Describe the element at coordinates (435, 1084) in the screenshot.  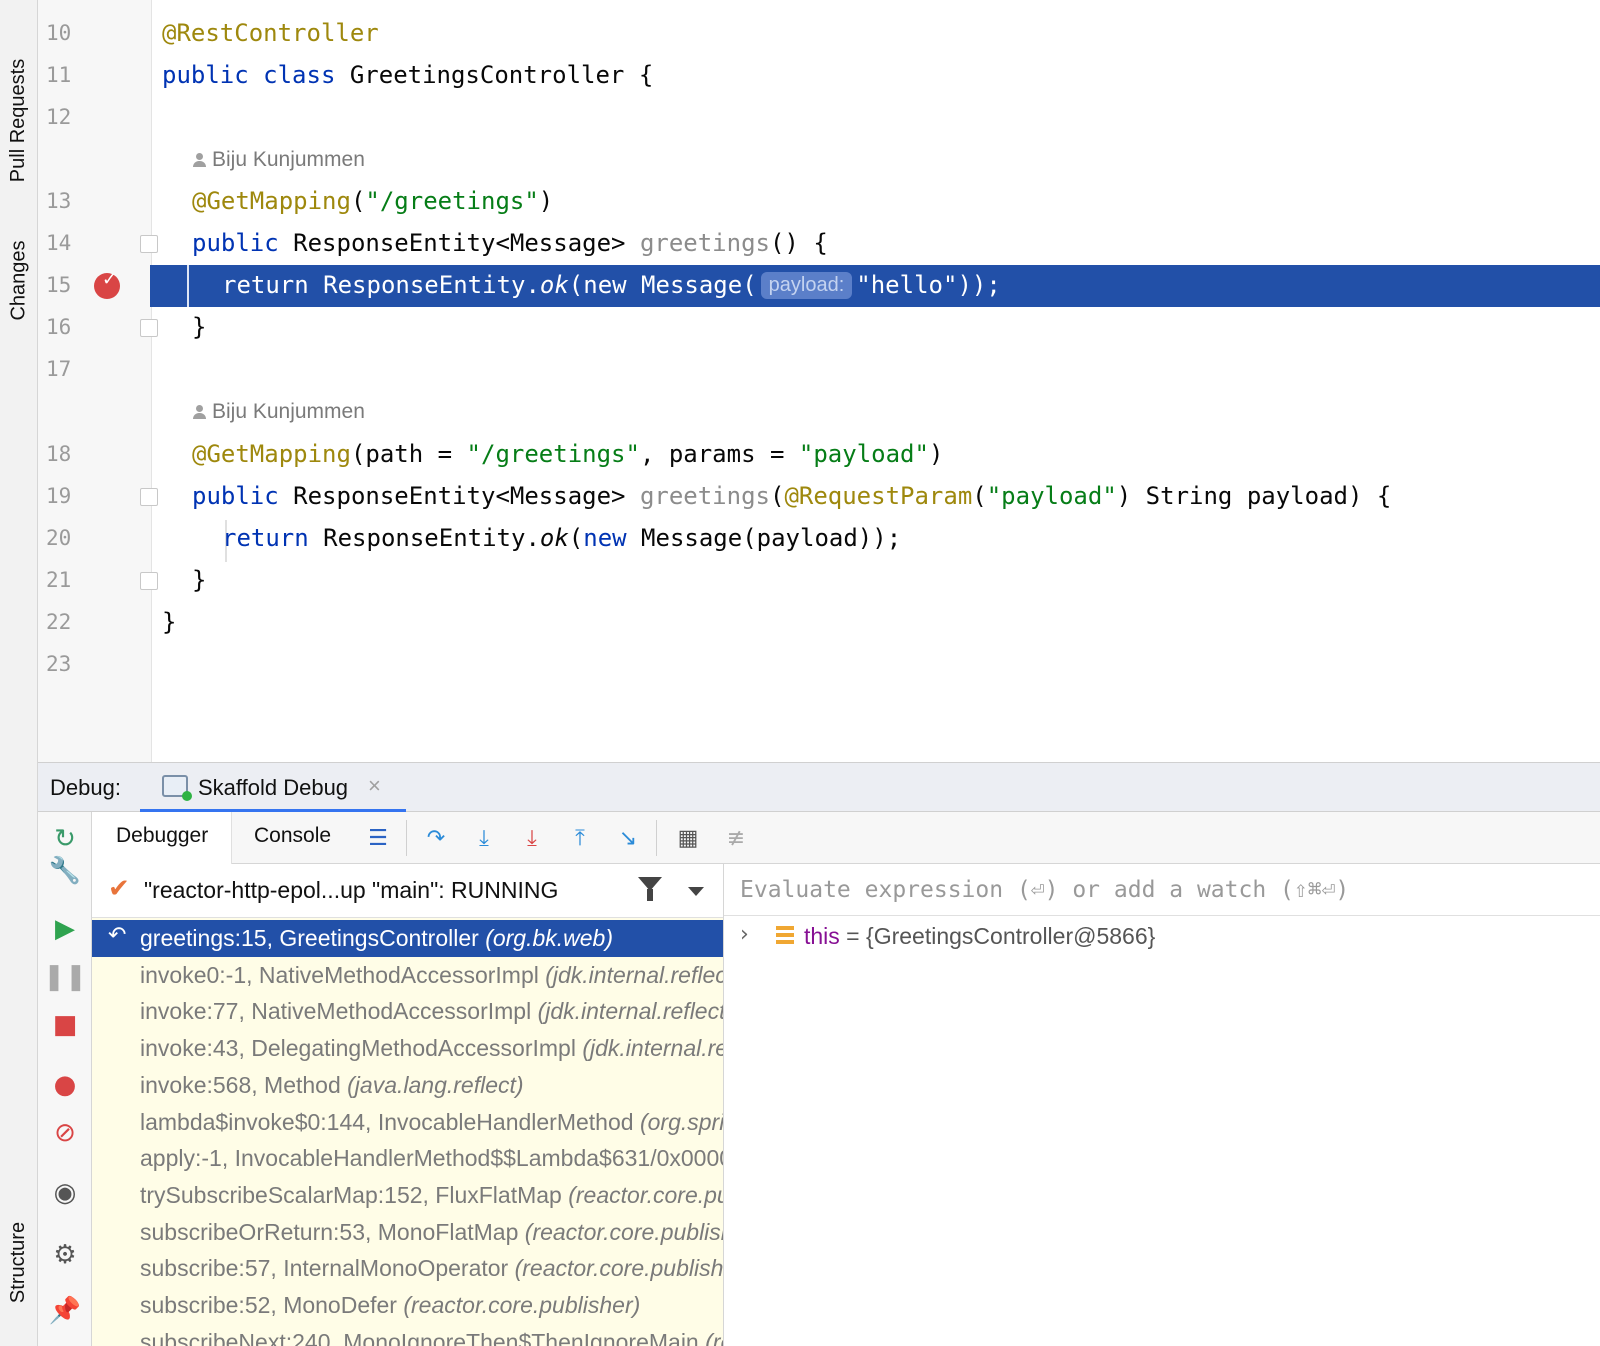
I see `frame-package: (java.lang.reflect)` at that location.